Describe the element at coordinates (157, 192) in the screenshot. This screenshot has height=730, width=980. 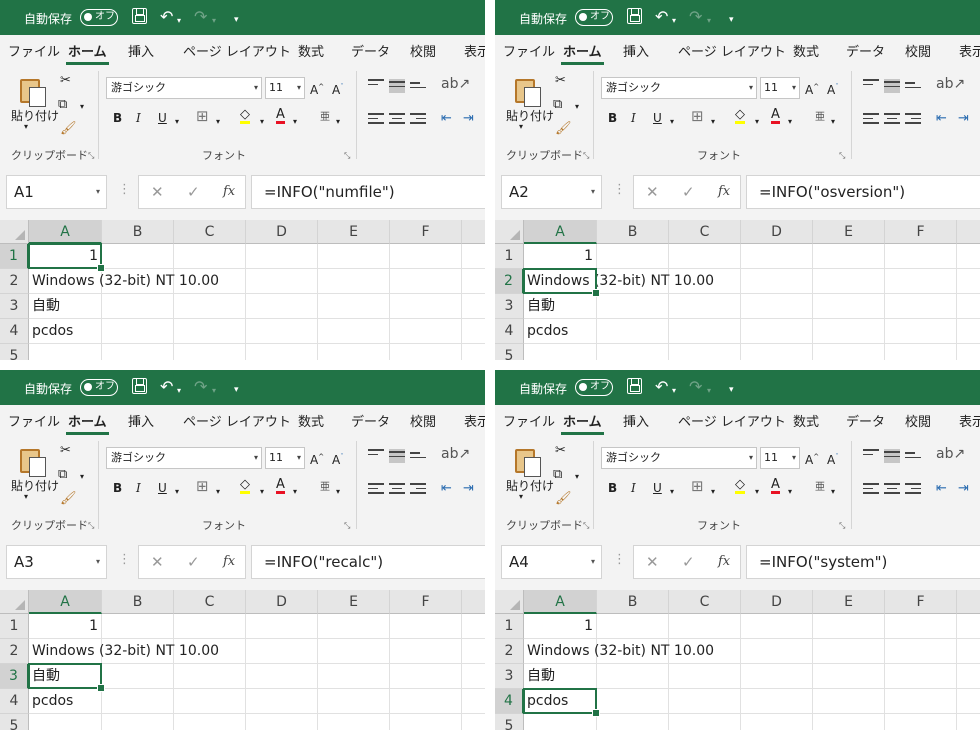
I see `cancel-icon: ✕` at that location.